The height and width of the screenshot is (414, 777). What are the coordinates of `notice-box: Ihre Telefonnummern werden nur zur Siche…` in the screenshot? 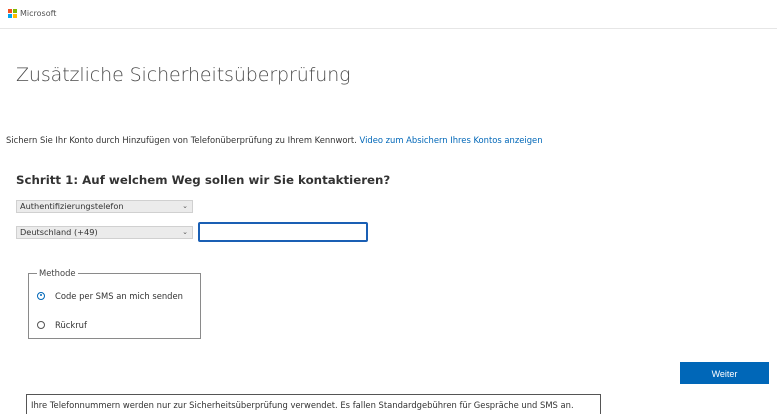 It's located at (313, 404).